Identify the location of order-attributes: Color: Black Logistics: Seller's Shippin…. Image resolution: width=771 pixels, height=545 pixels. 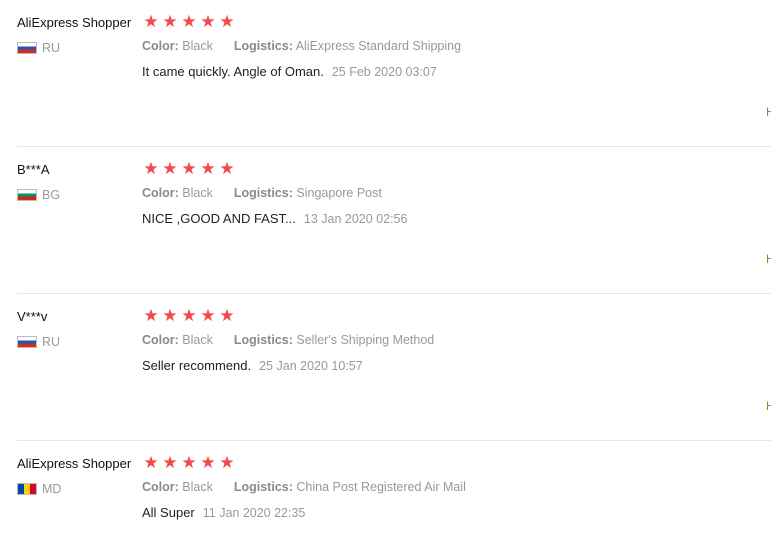
(288, 340).